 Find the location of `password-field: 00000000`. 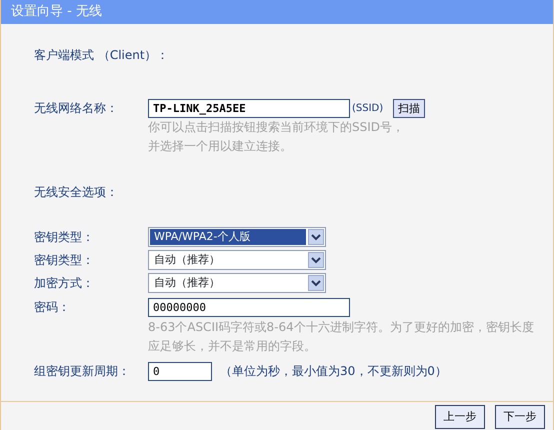

password-field: 00000000 is located at coordinates (249, 307).